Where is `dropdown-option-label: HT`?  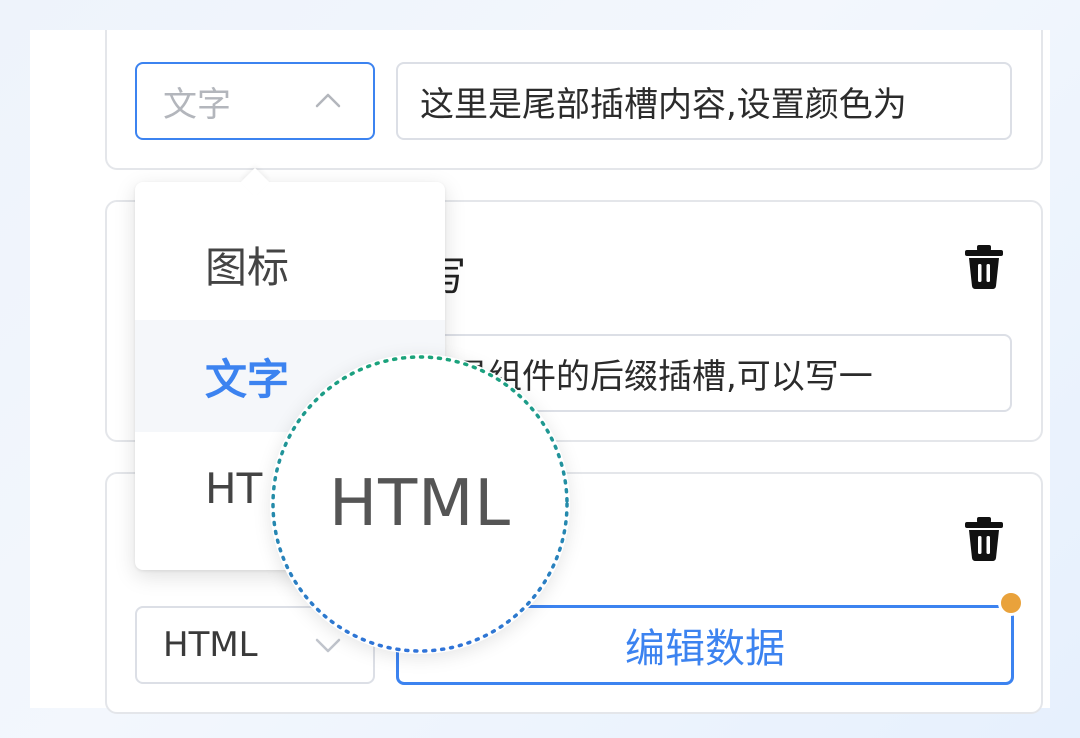
dropdown-option-label: HT is located at coordinates (234, 488).